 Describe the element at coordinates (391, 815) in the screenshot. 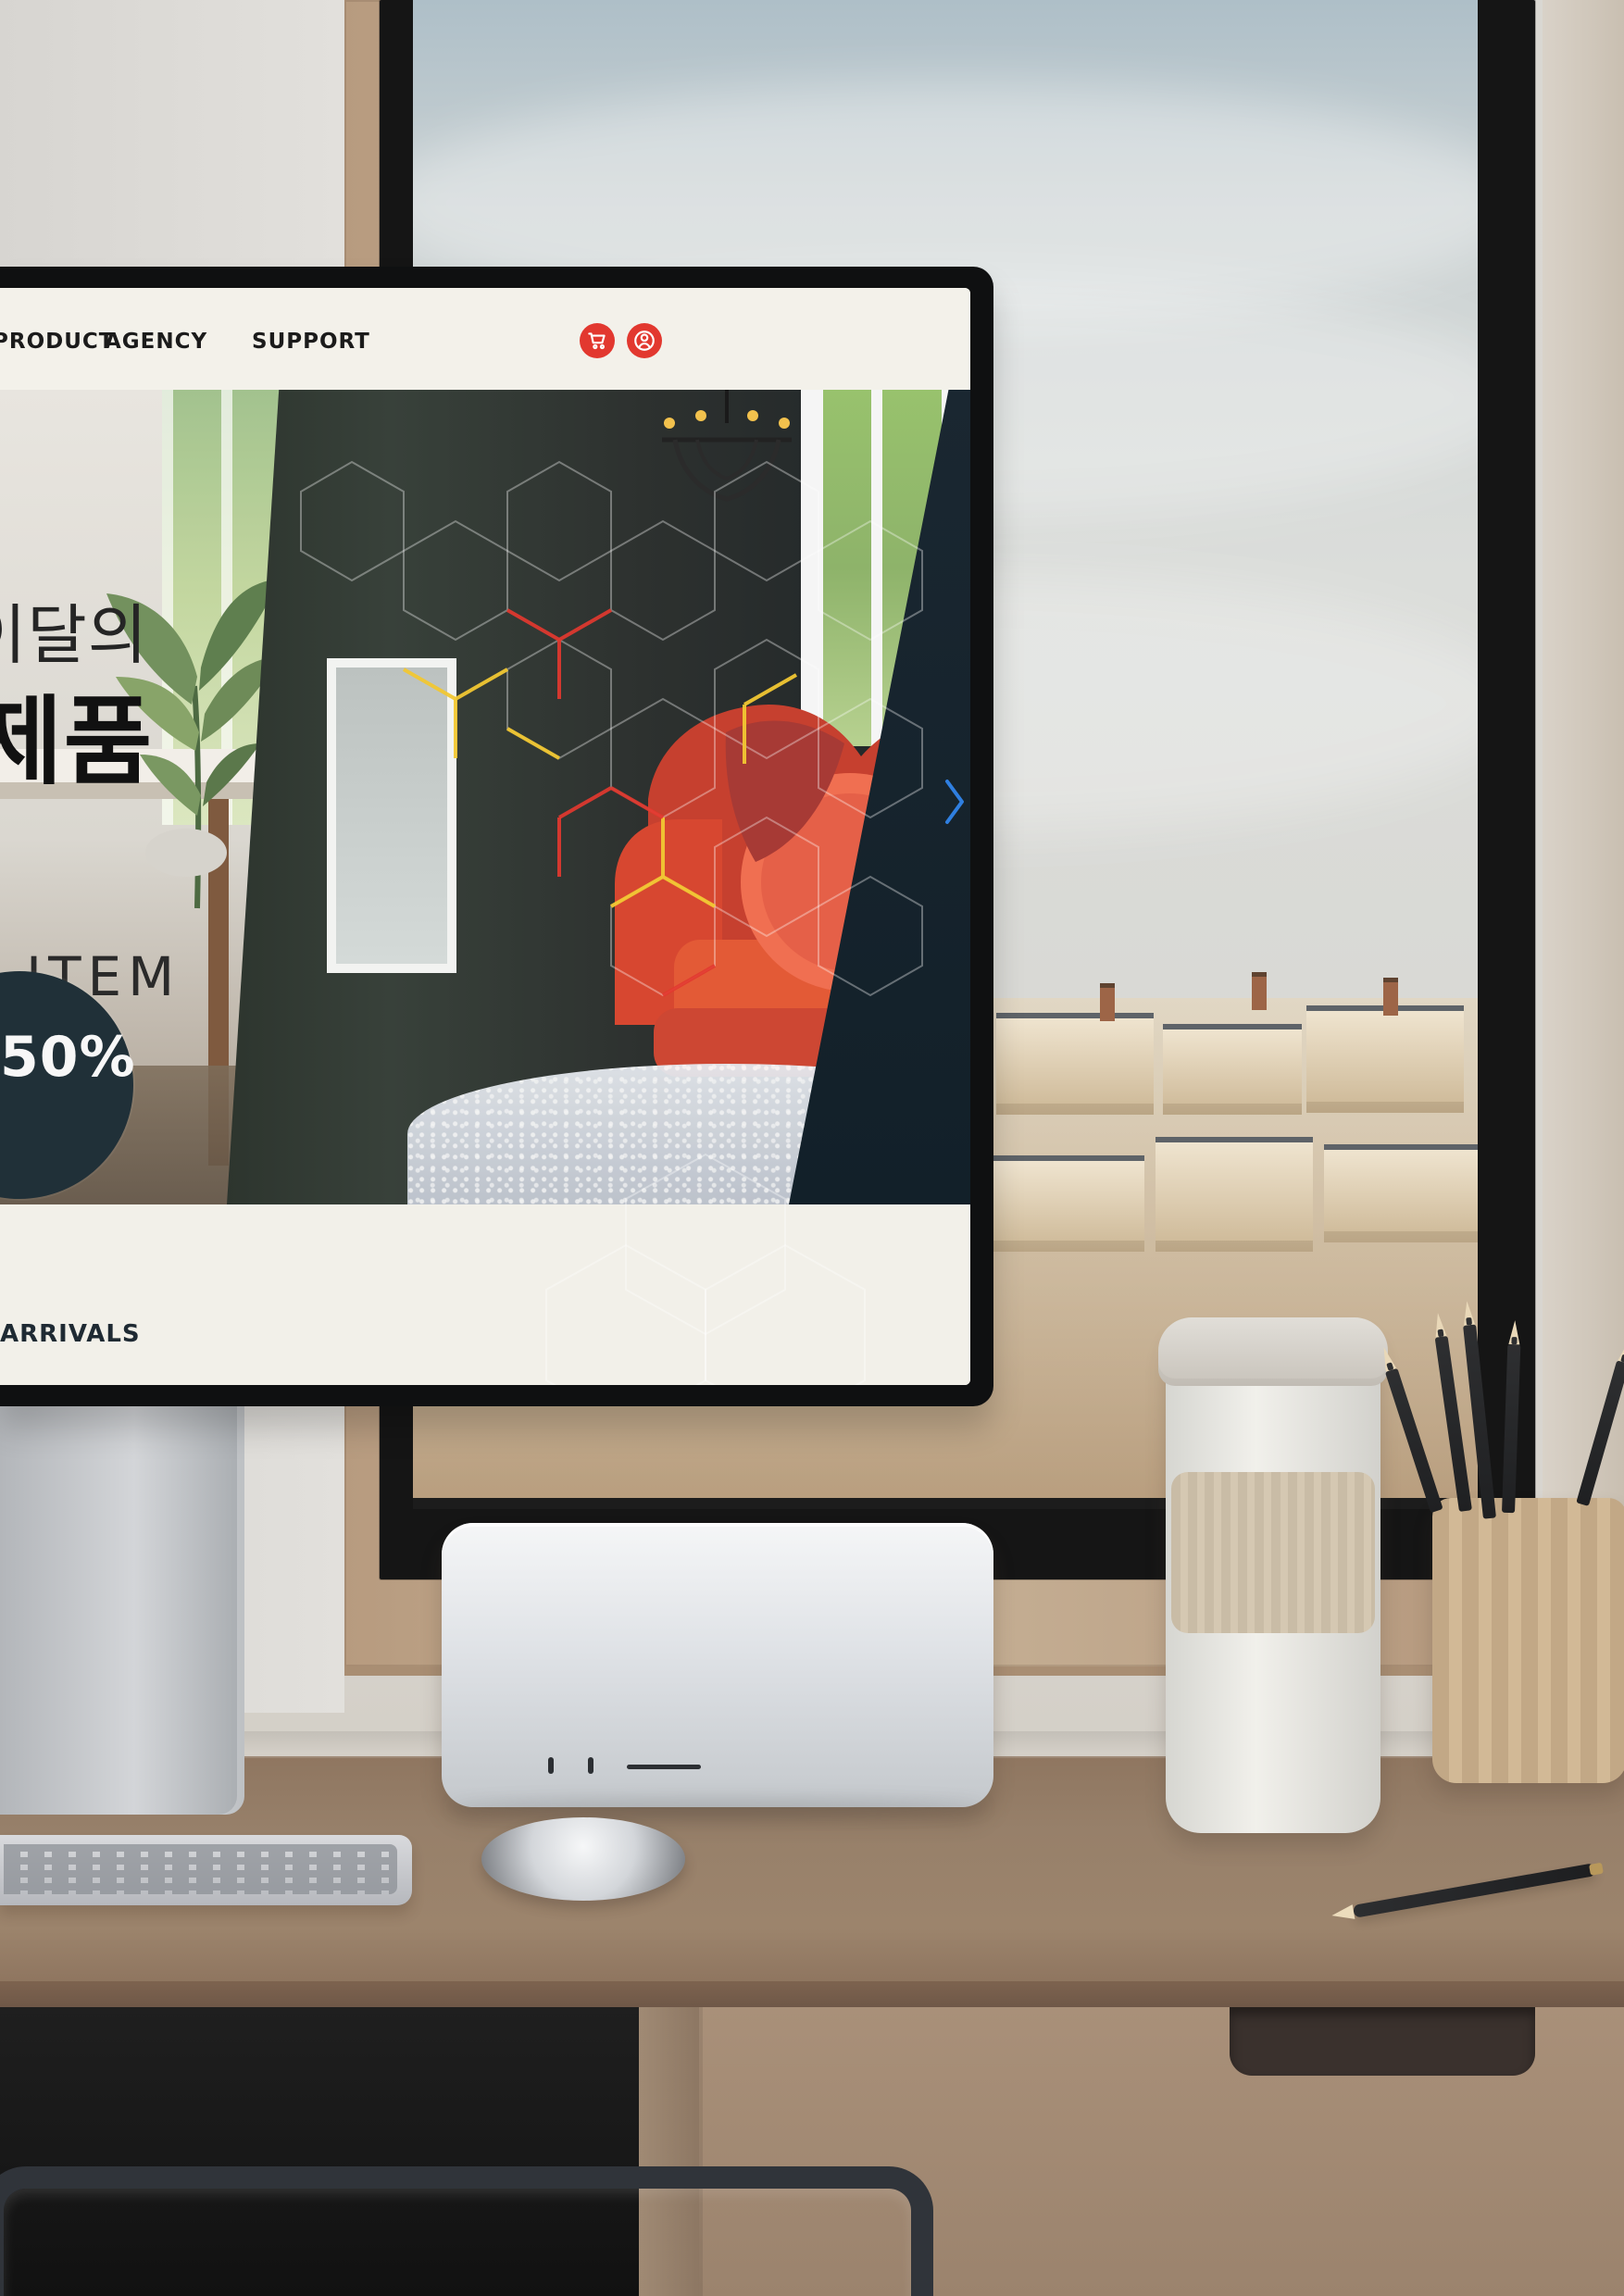

I see `room-door` at that location.